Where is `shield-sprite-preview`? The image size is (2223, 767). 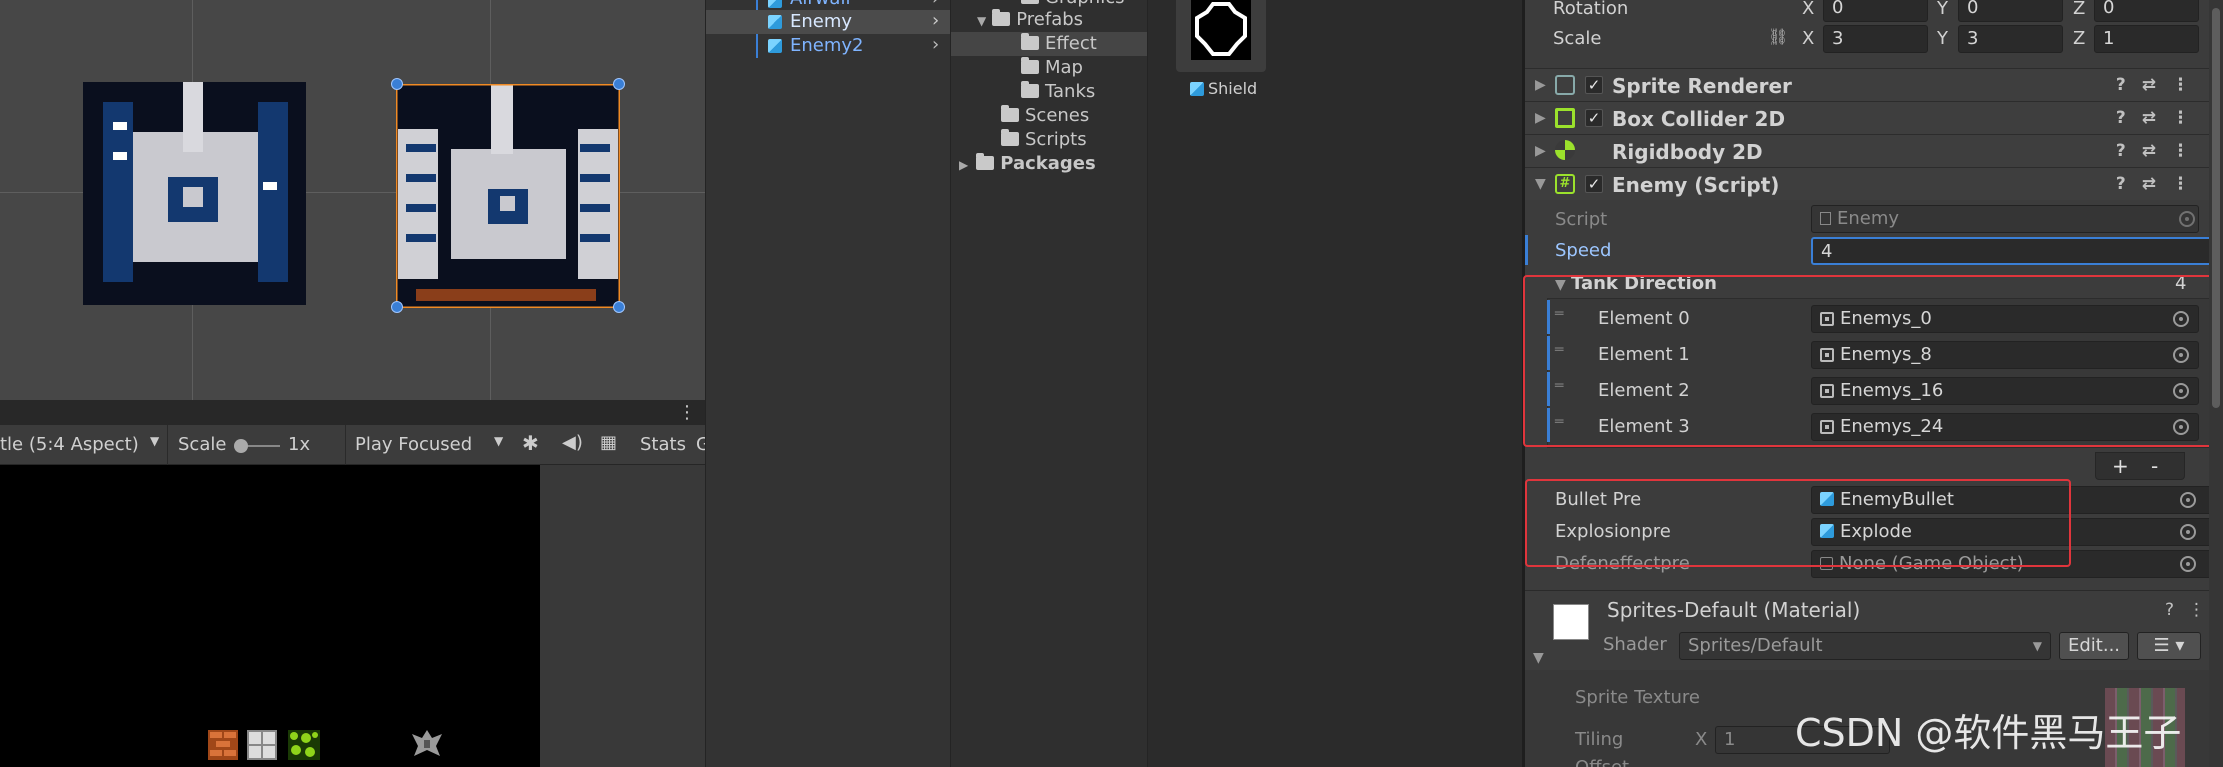
shield-sprite-preview is located at coordinates (1221, 30).